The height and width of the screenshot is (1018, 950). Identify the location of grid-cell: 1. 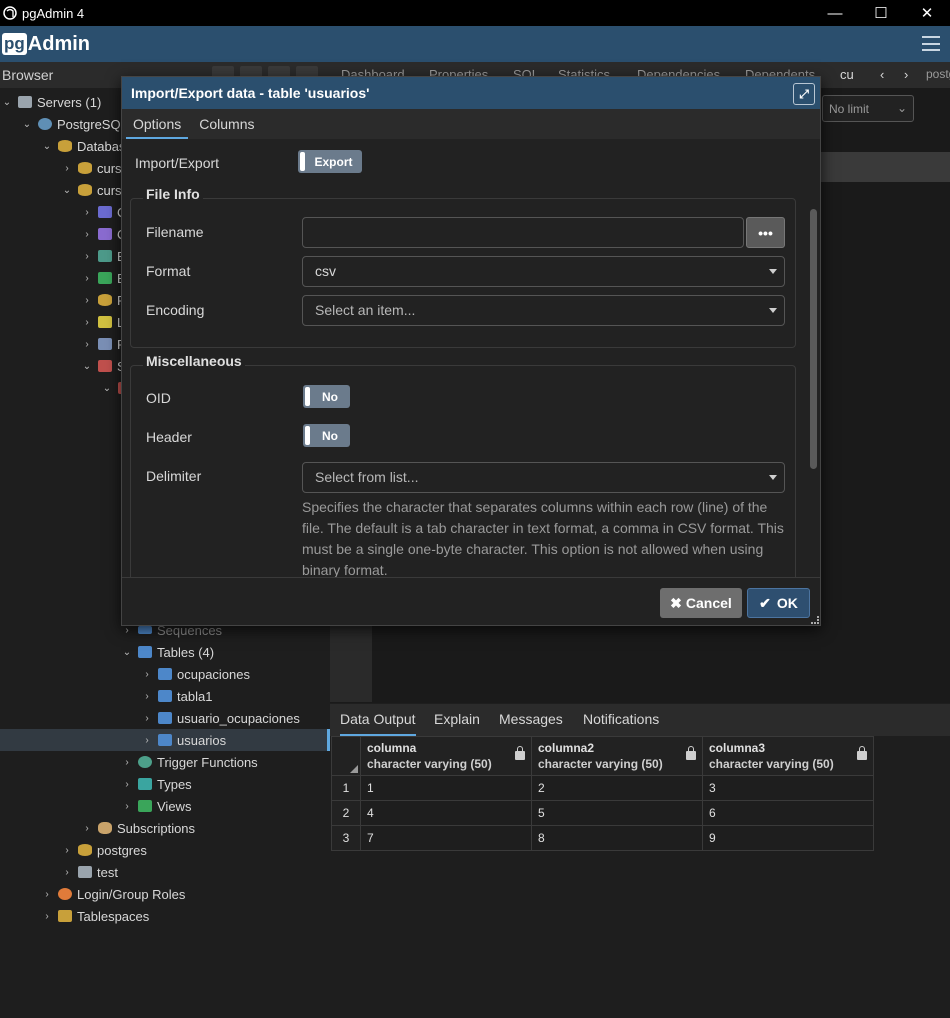
(446, 788).